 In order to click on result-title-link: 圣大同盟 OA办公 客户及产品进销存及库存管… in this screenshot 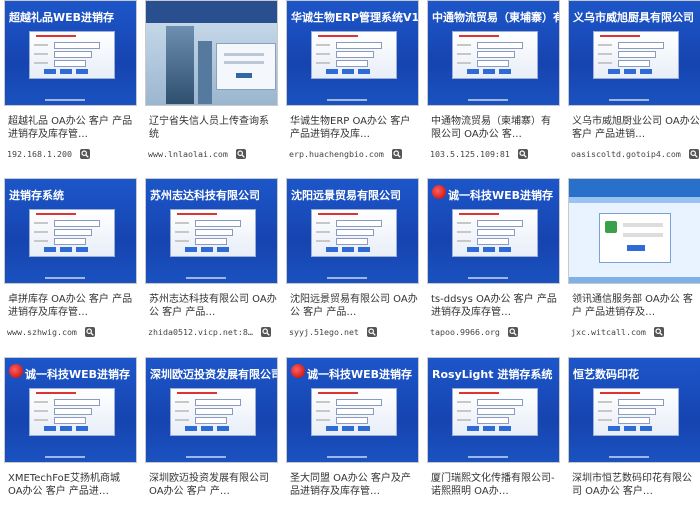, I will do `click(354, 485)`.